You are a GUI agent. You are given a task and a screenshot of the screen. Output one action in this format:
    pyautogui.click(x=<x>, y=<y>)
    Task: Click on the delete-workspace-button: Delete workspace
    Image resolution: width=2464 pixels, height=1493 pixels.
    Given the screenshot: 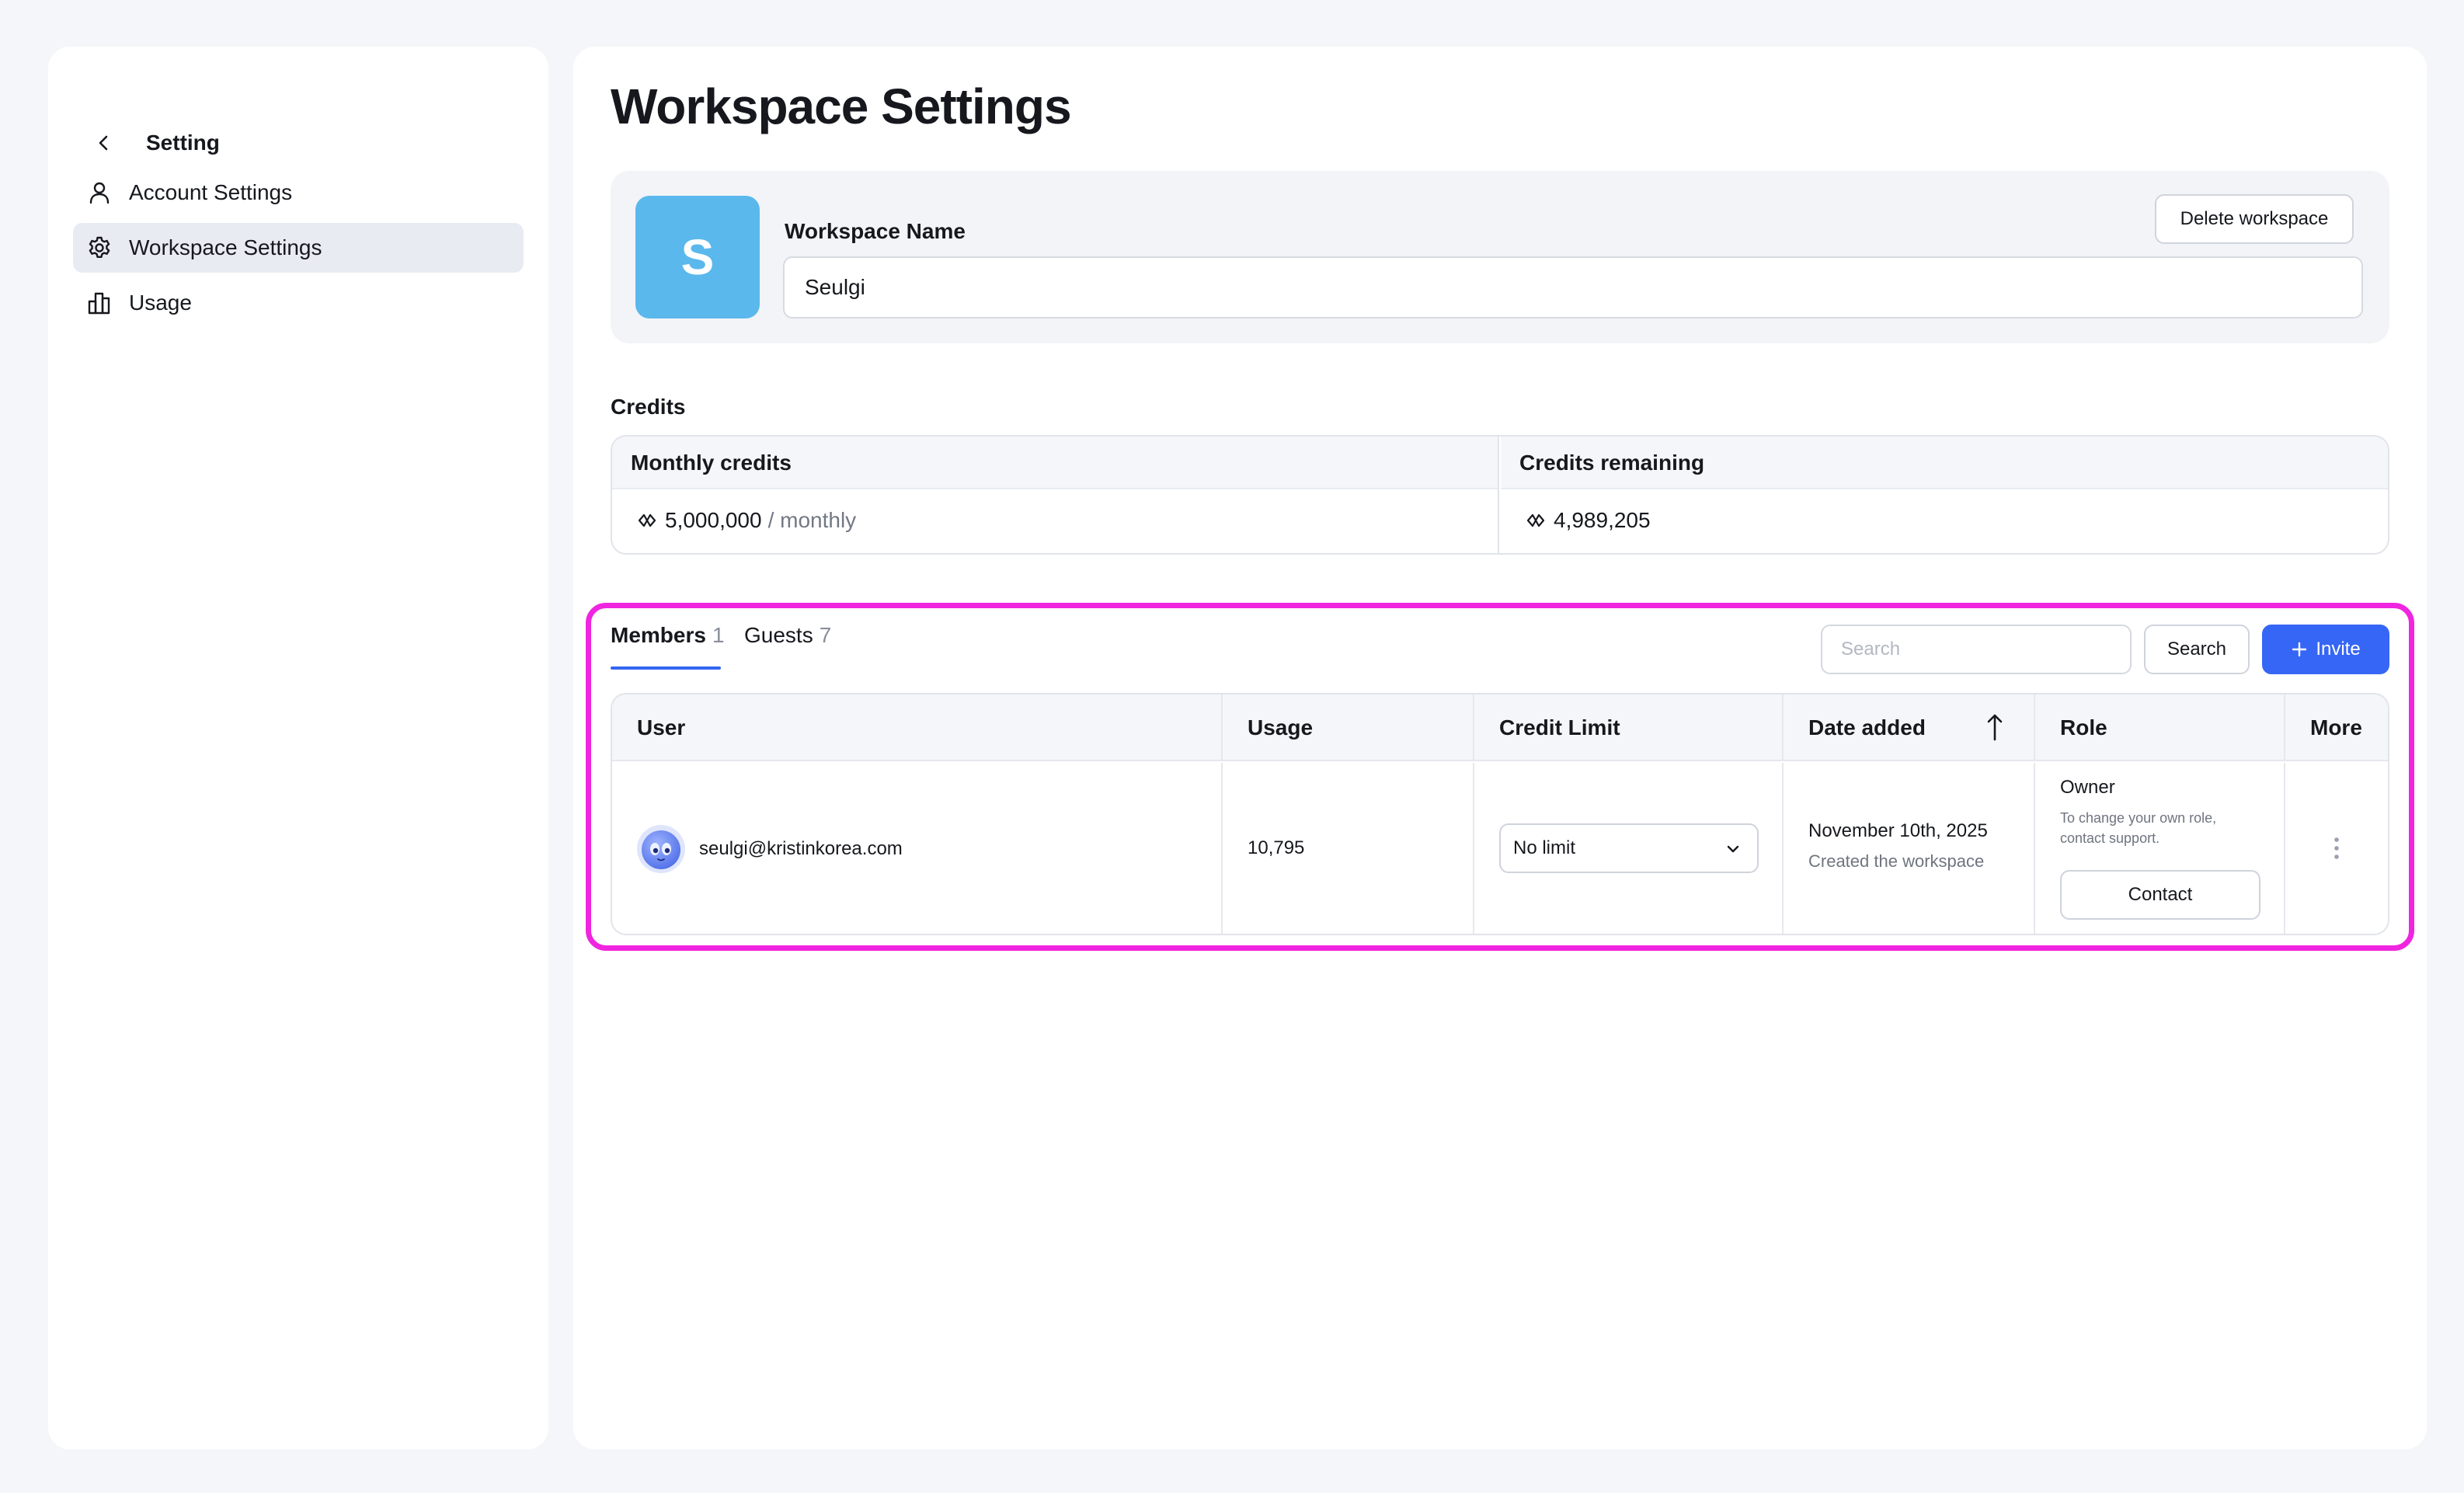 What is the action you would take?
    pyautogui.click(x=2255, y=219)
    